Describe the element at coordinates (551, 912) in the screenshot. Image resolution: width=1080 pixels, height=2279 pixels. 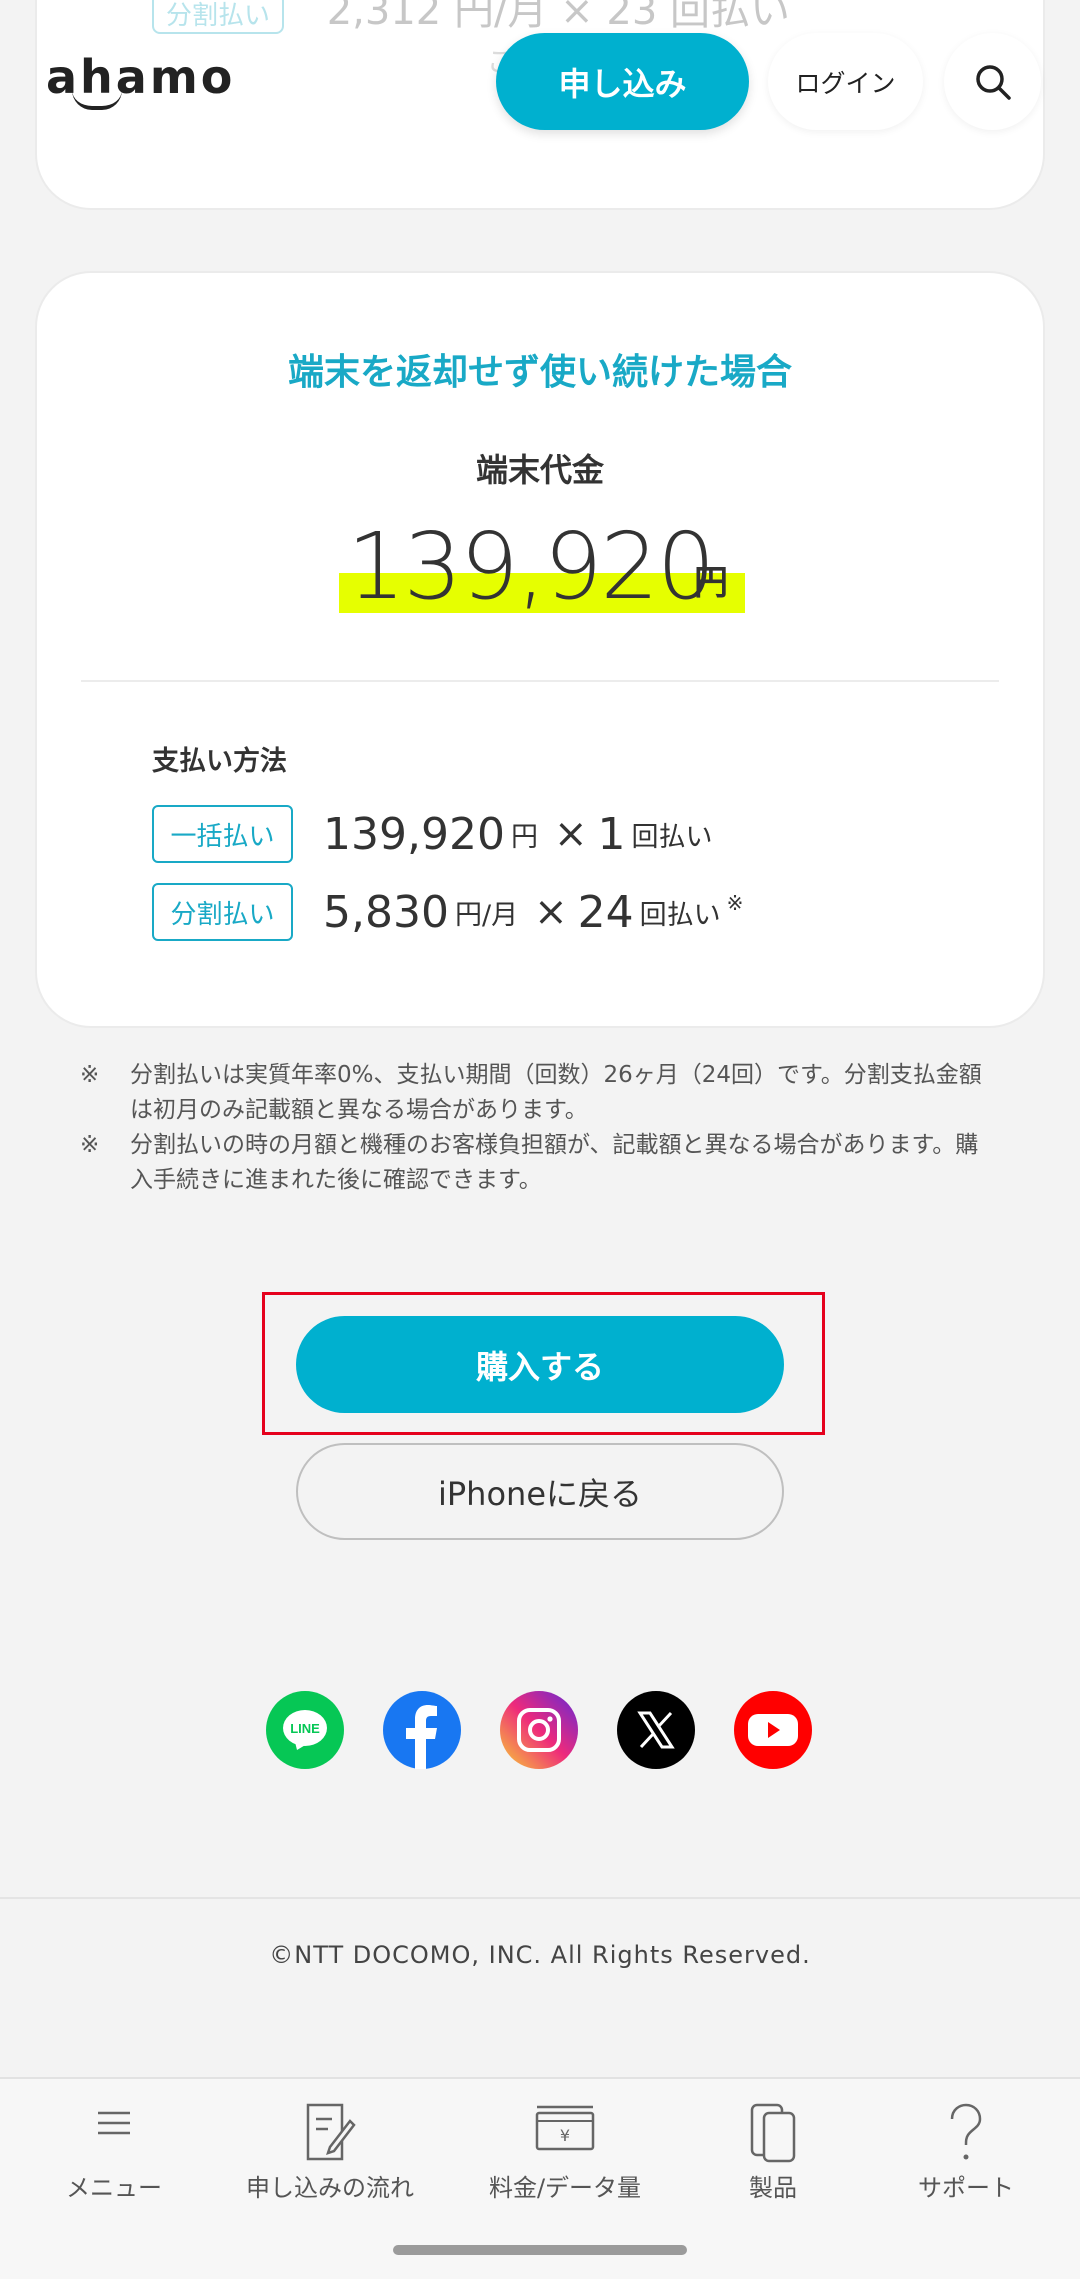
I see `installment-times: ×` at that location.